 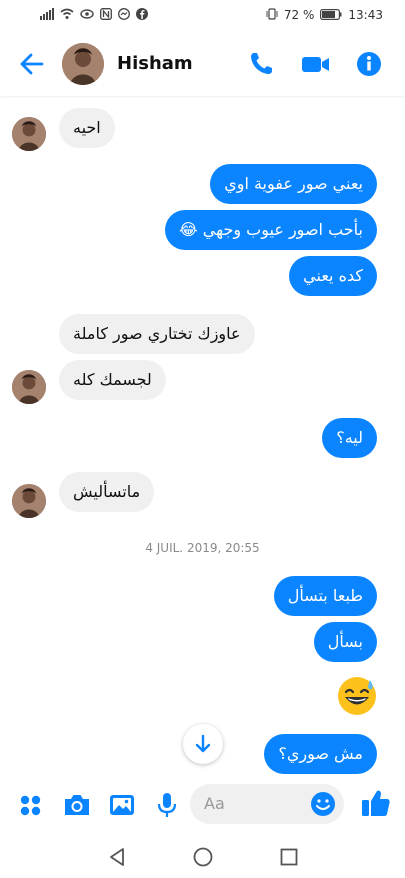 I want to click on apps-button, so click(x=33, y=805).